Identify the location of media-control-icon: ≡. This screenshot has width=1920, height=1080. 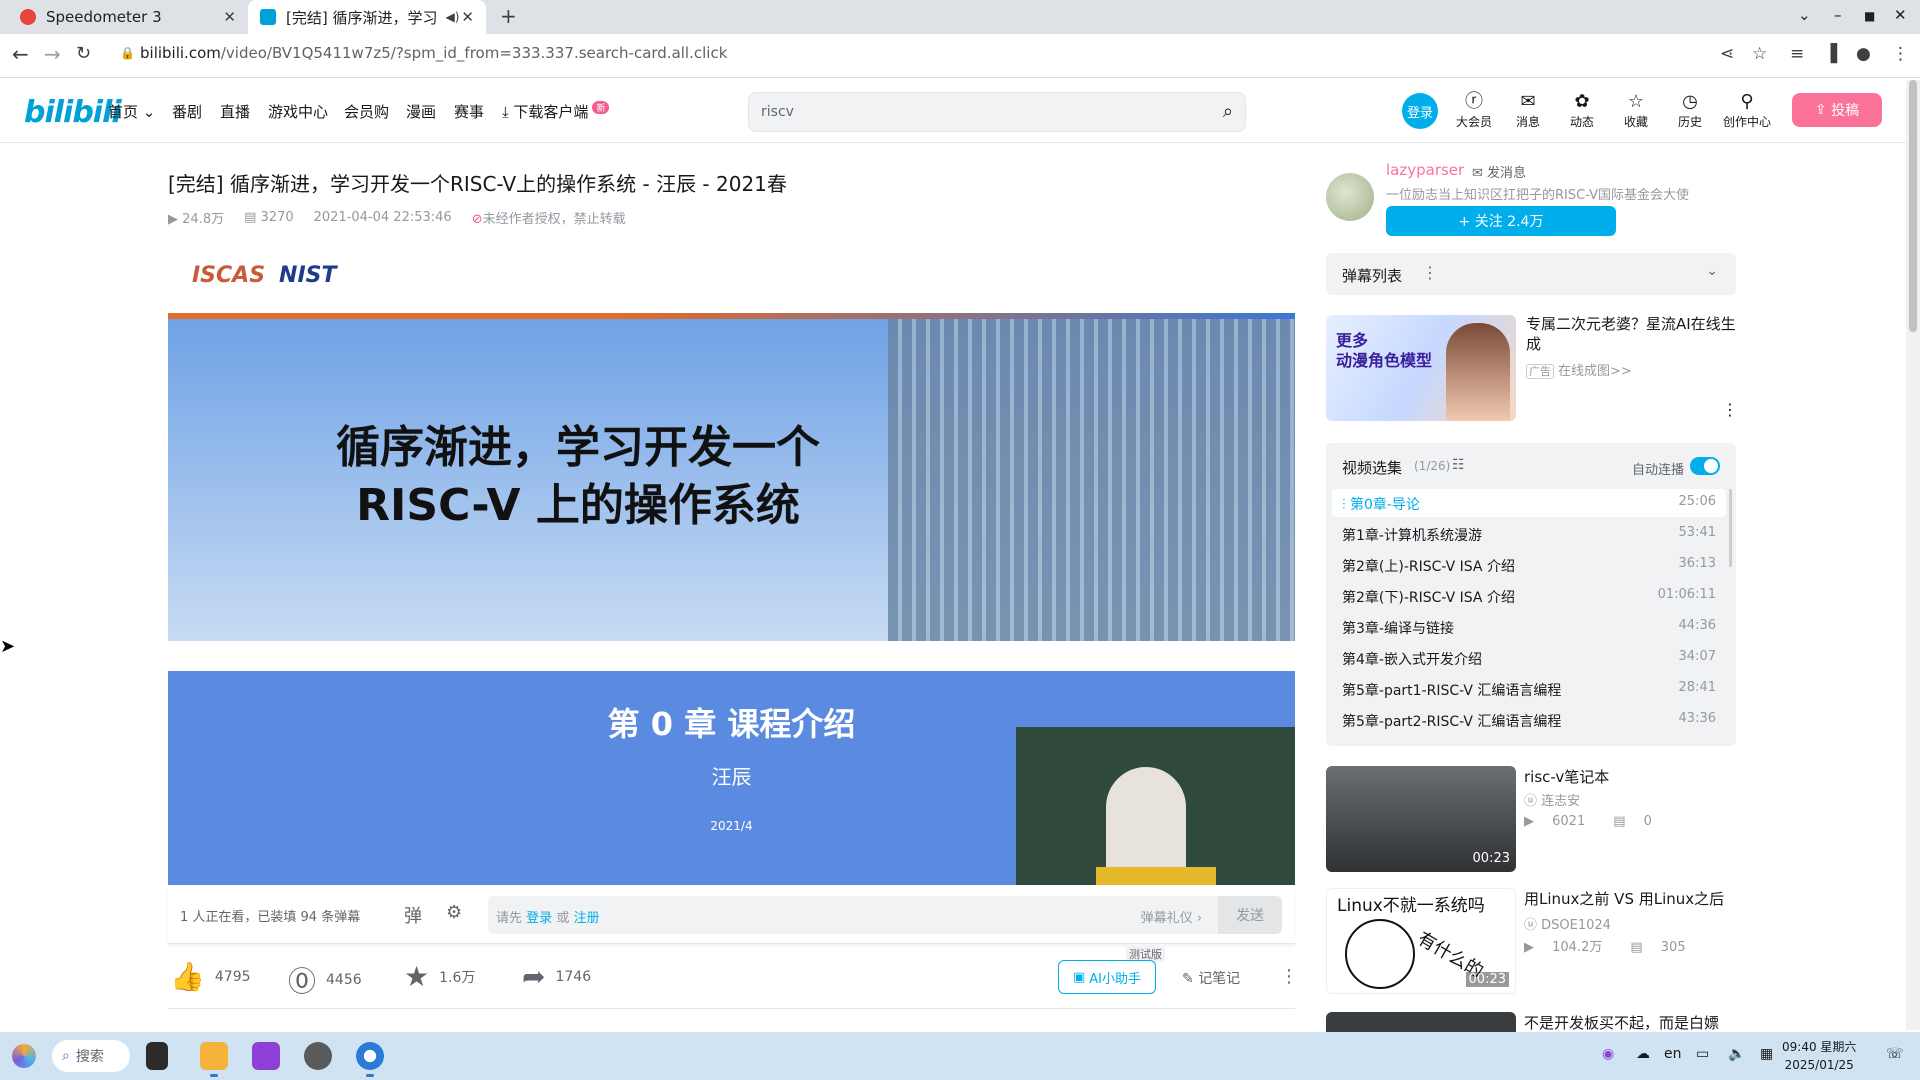
(1797, 54).